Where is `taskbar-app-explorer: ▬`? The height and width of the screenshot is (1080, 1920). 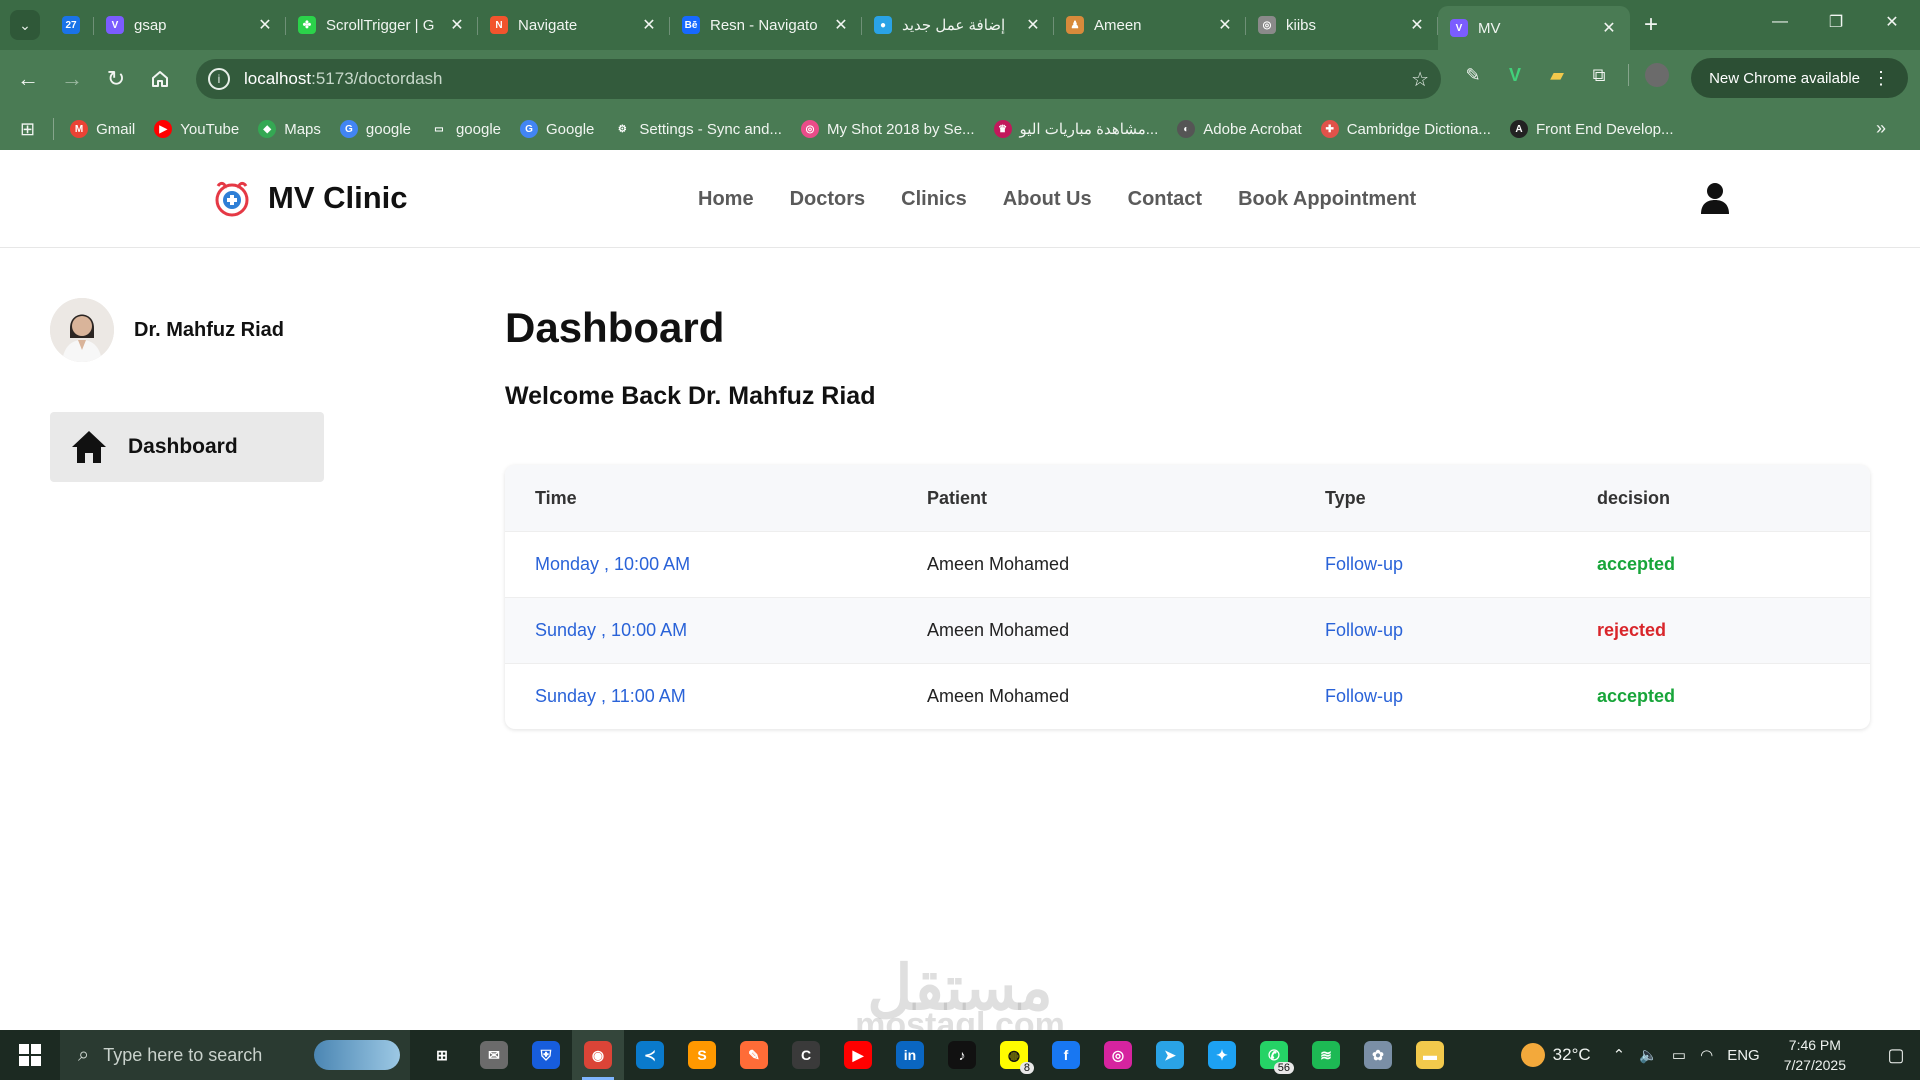
taskbar-app-explorer: ▬ is located at coordinates (1430, 1055).